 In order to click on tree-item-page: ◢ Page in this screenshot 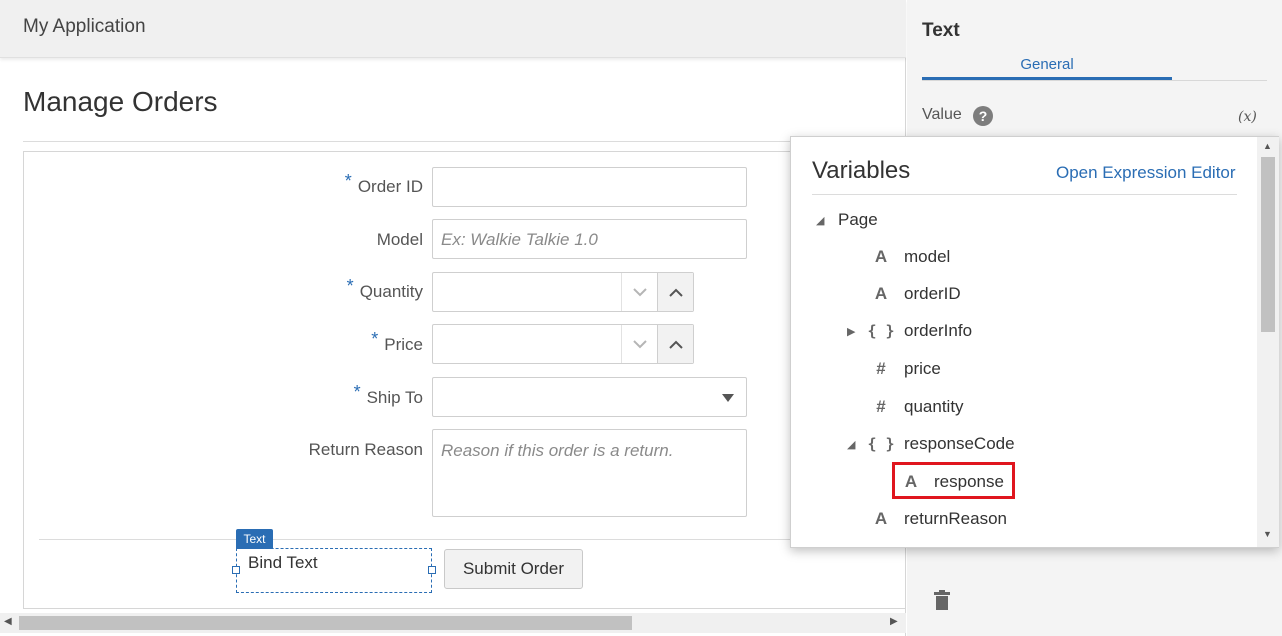, I will do `click(847, 220)`.